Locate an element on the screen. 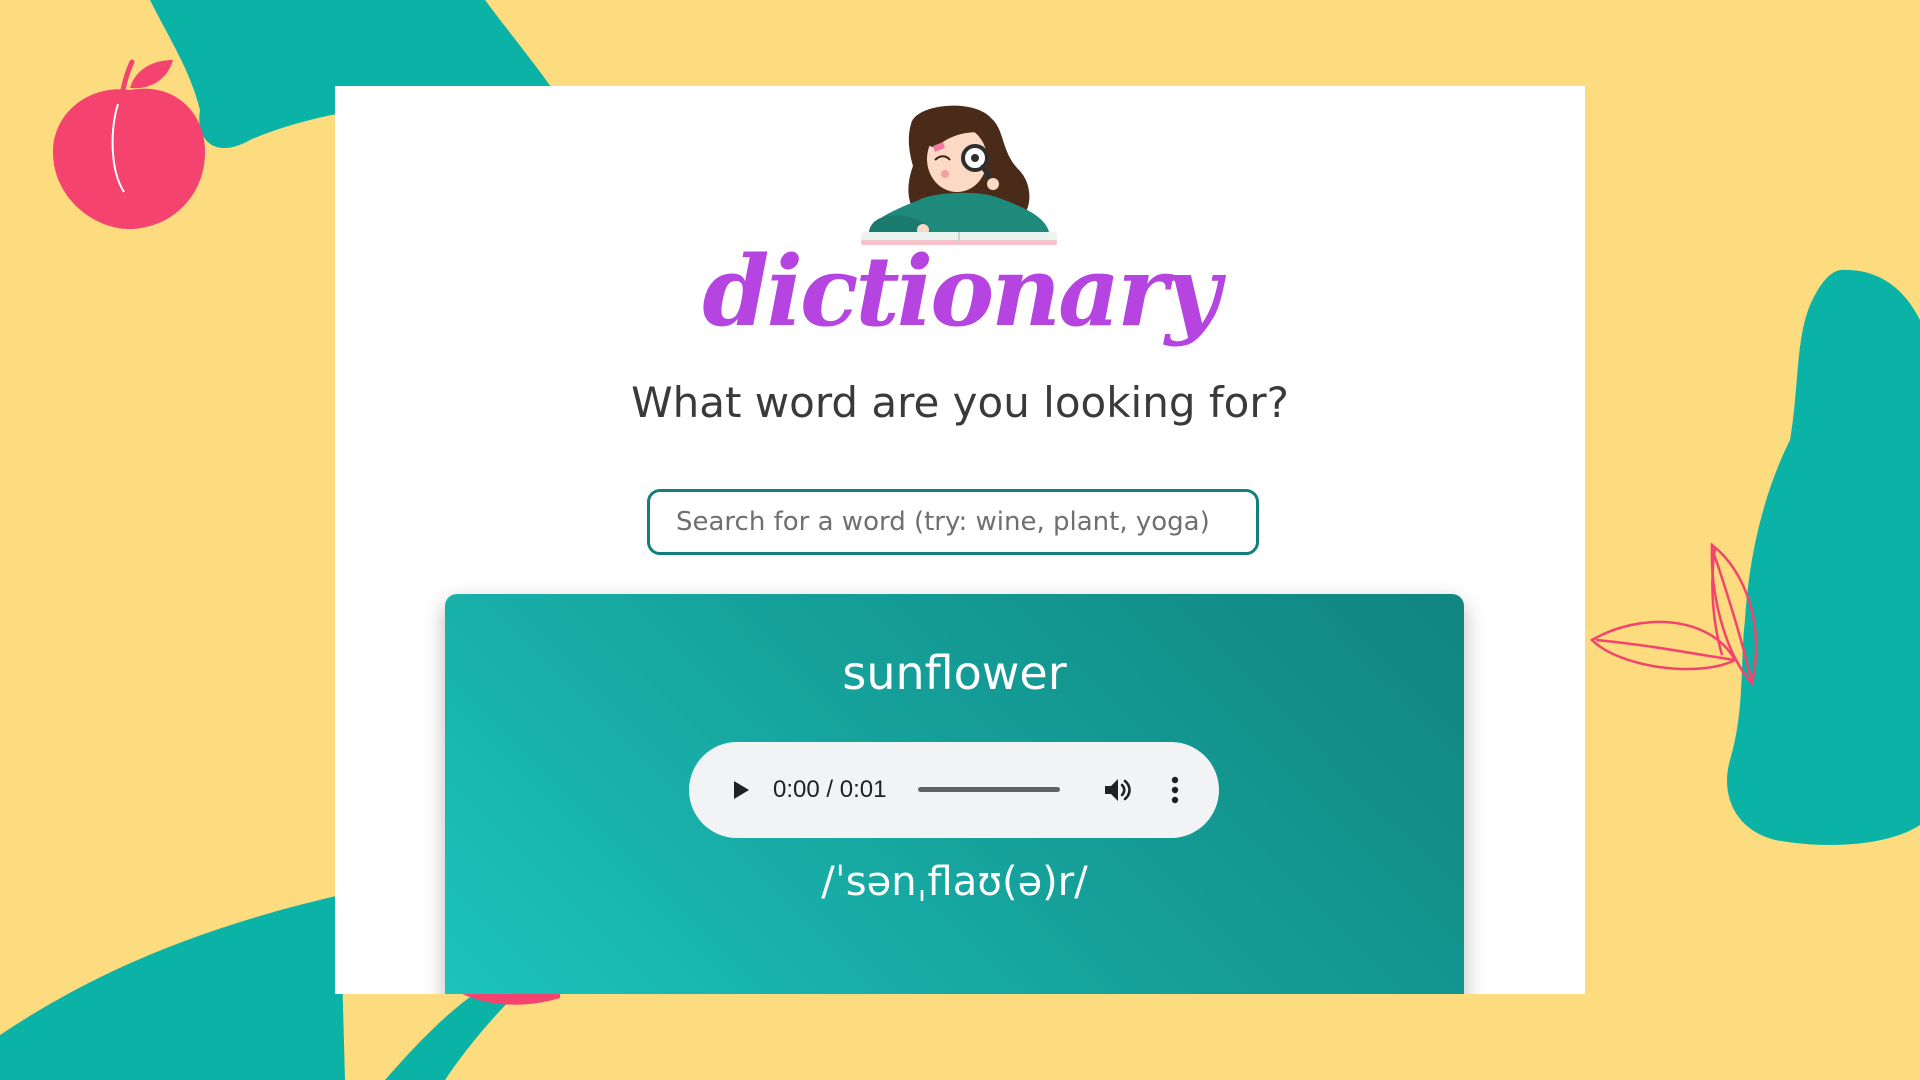  audio-player: 0:00 / 0:01 is located at coordinates (954, 790).